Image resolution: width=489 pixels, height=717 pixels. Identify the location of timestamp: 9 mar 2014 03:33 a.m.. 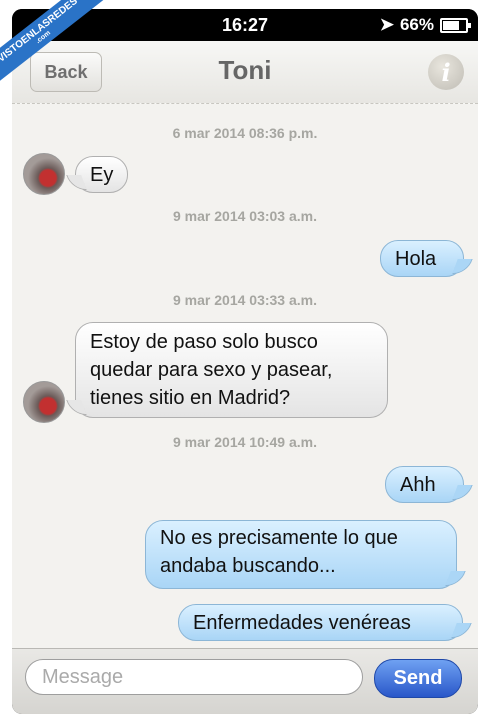
(245, 300).